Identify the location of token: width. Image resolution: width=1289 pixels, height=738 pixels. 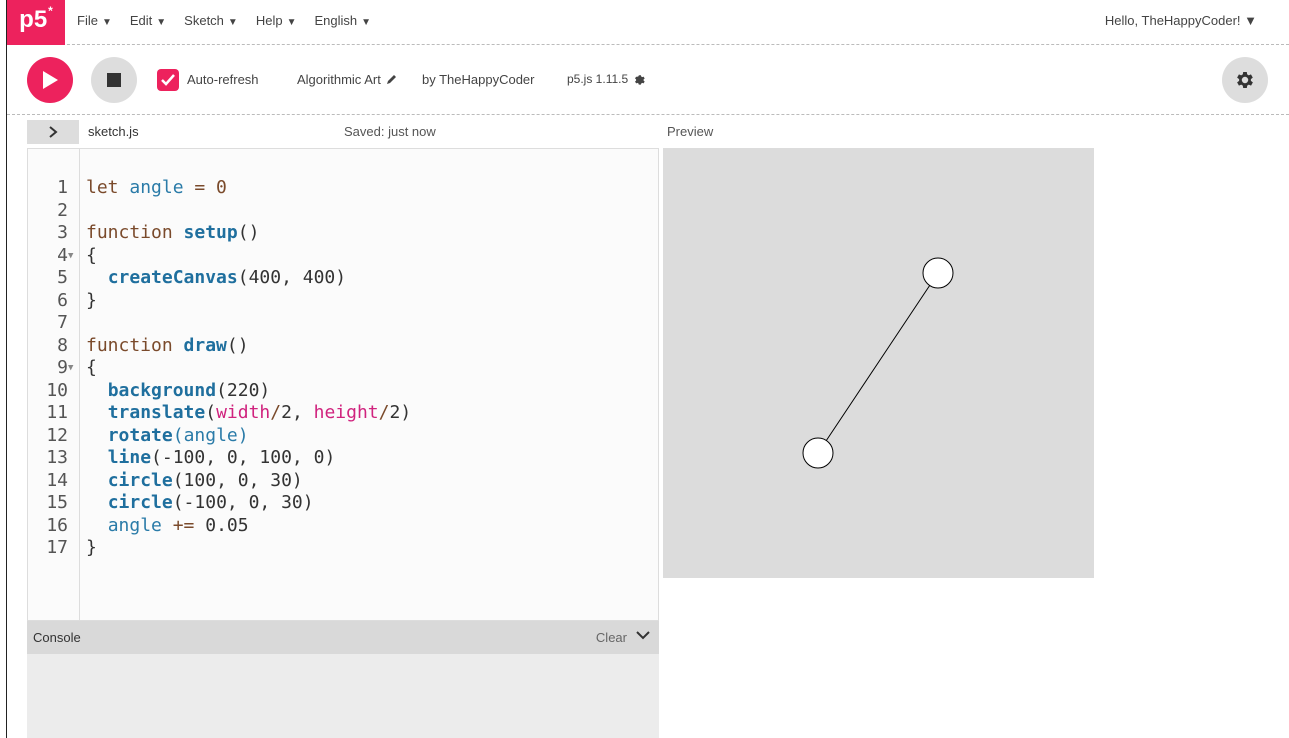
(243, 412).